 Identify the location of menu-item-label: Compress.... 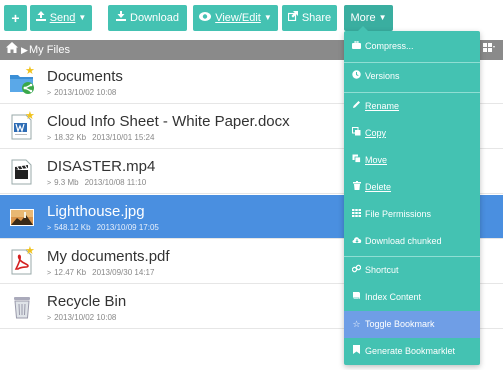
(389, 46).